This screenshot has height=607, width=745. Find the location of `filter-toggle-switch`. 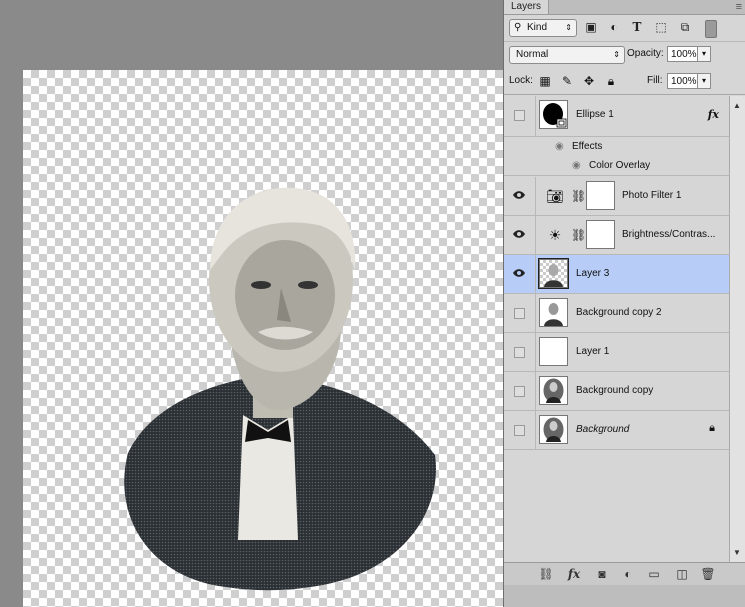

filter-toggle-switch is located at coordinates (711, 29).